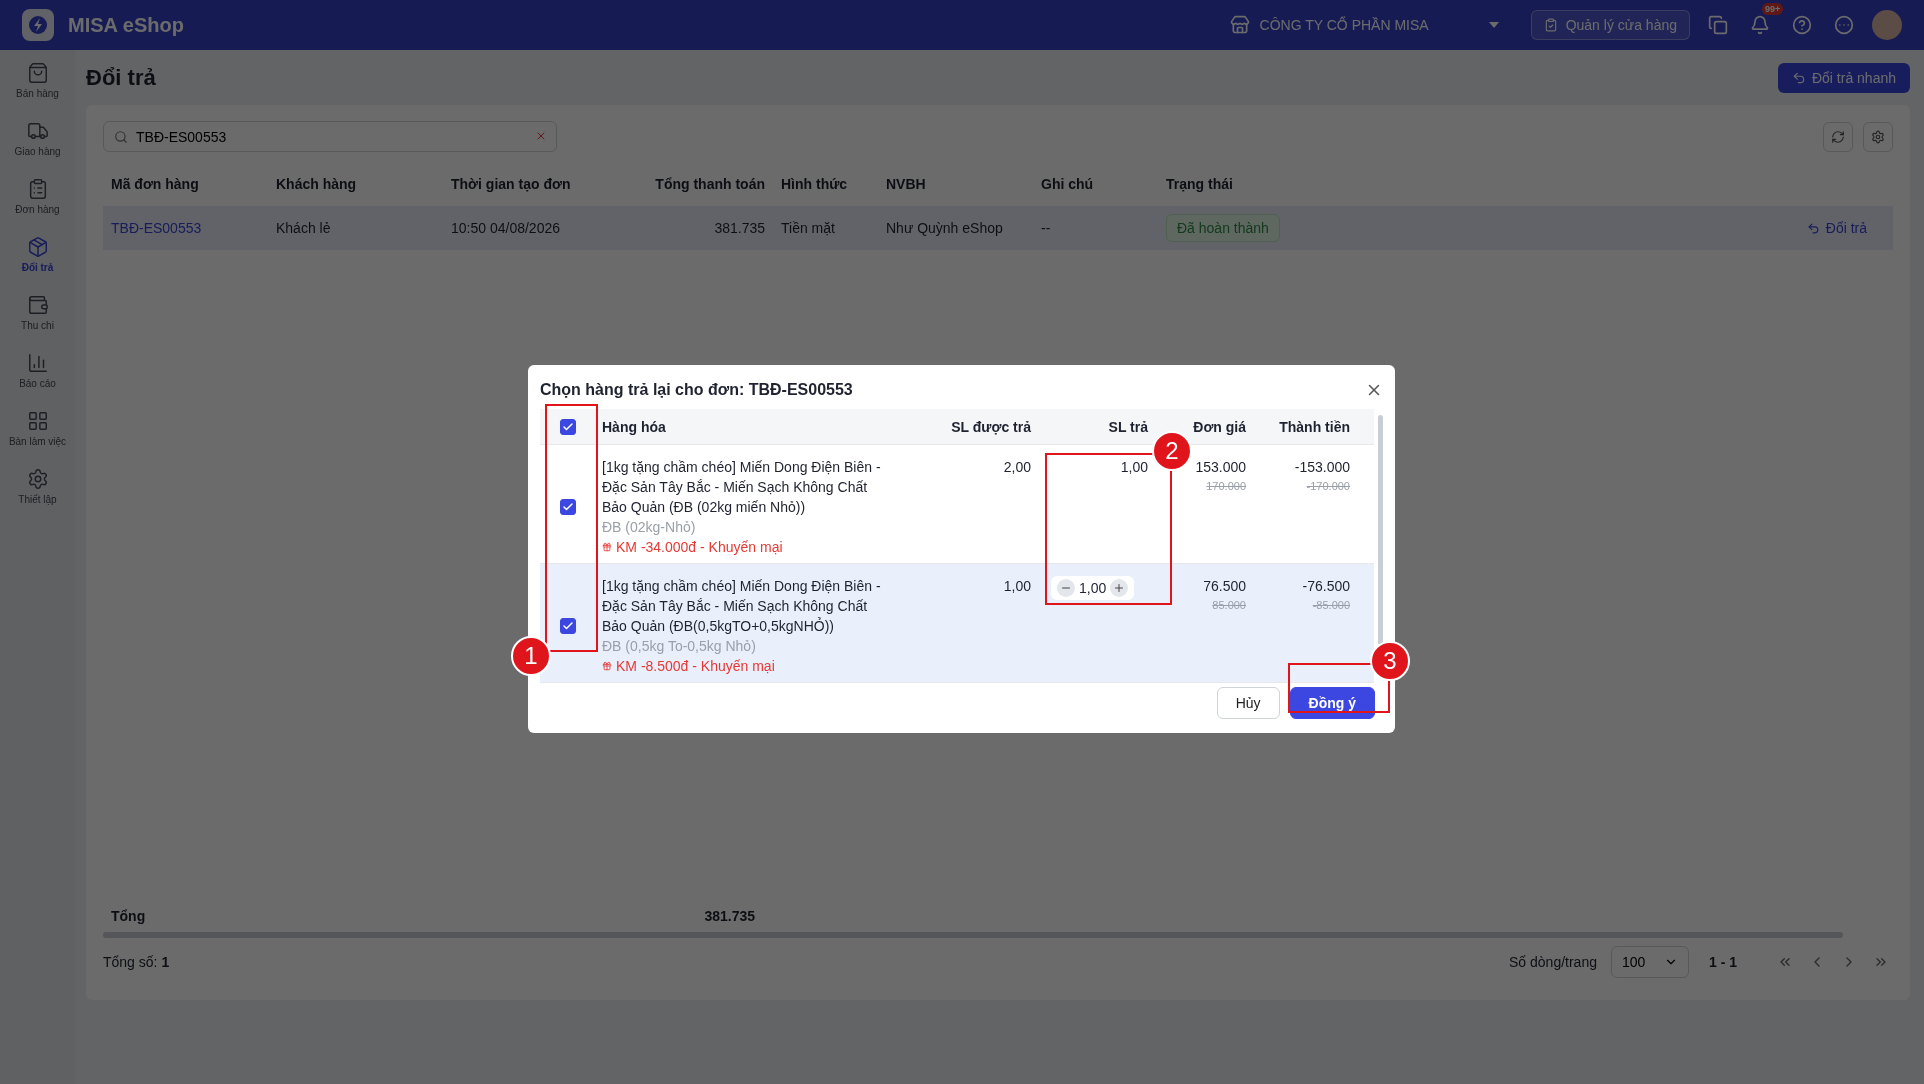 The image size is (1924, 1084). I want to click on grid-icon, so click(37, 421).